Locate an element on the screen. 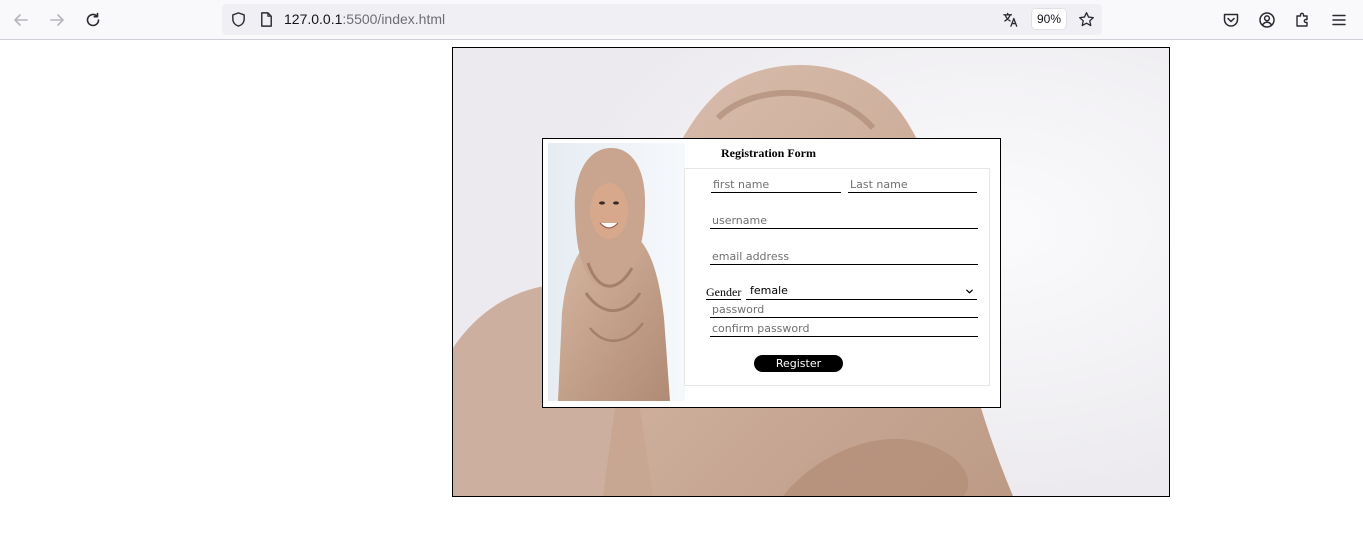 Image resolution: width=1363 pixels, height=550 pixels. url-text: 127.0.0.1:5500/index.html is located at coordinates (364, 19).